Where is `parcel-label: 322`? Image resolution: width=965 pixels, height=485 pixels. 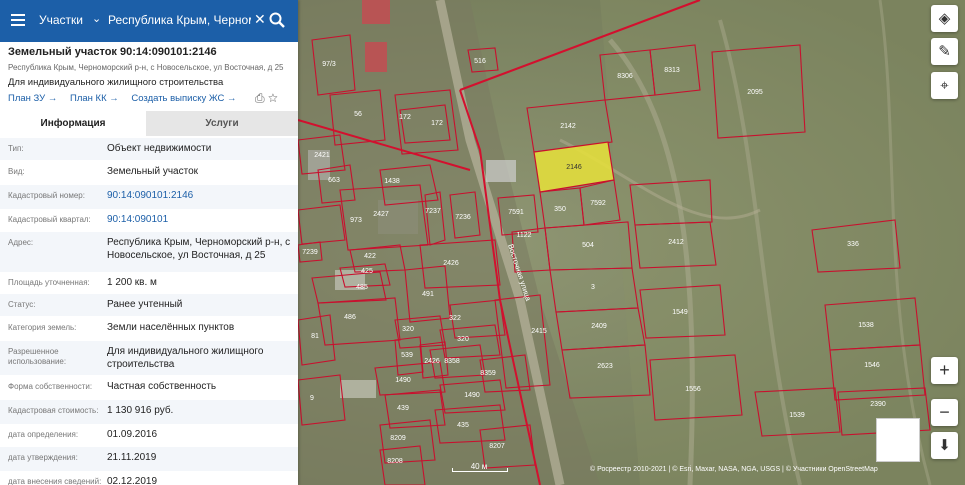 parcel-label: 322 is located at coordinates (455, 318).